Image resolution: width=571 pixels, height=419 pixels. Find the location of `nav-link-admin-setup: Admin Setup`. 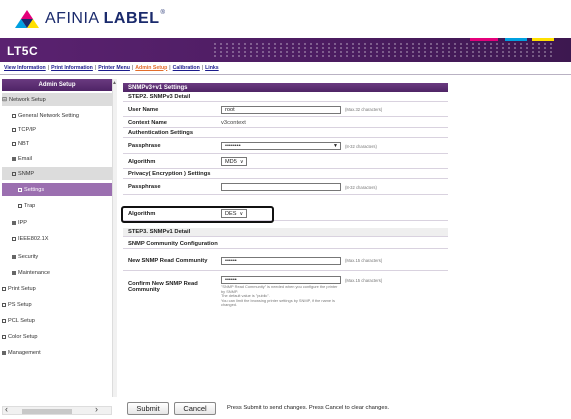

nav-link-admin-setup: Admin Setup is located at coordinates (151, 68).